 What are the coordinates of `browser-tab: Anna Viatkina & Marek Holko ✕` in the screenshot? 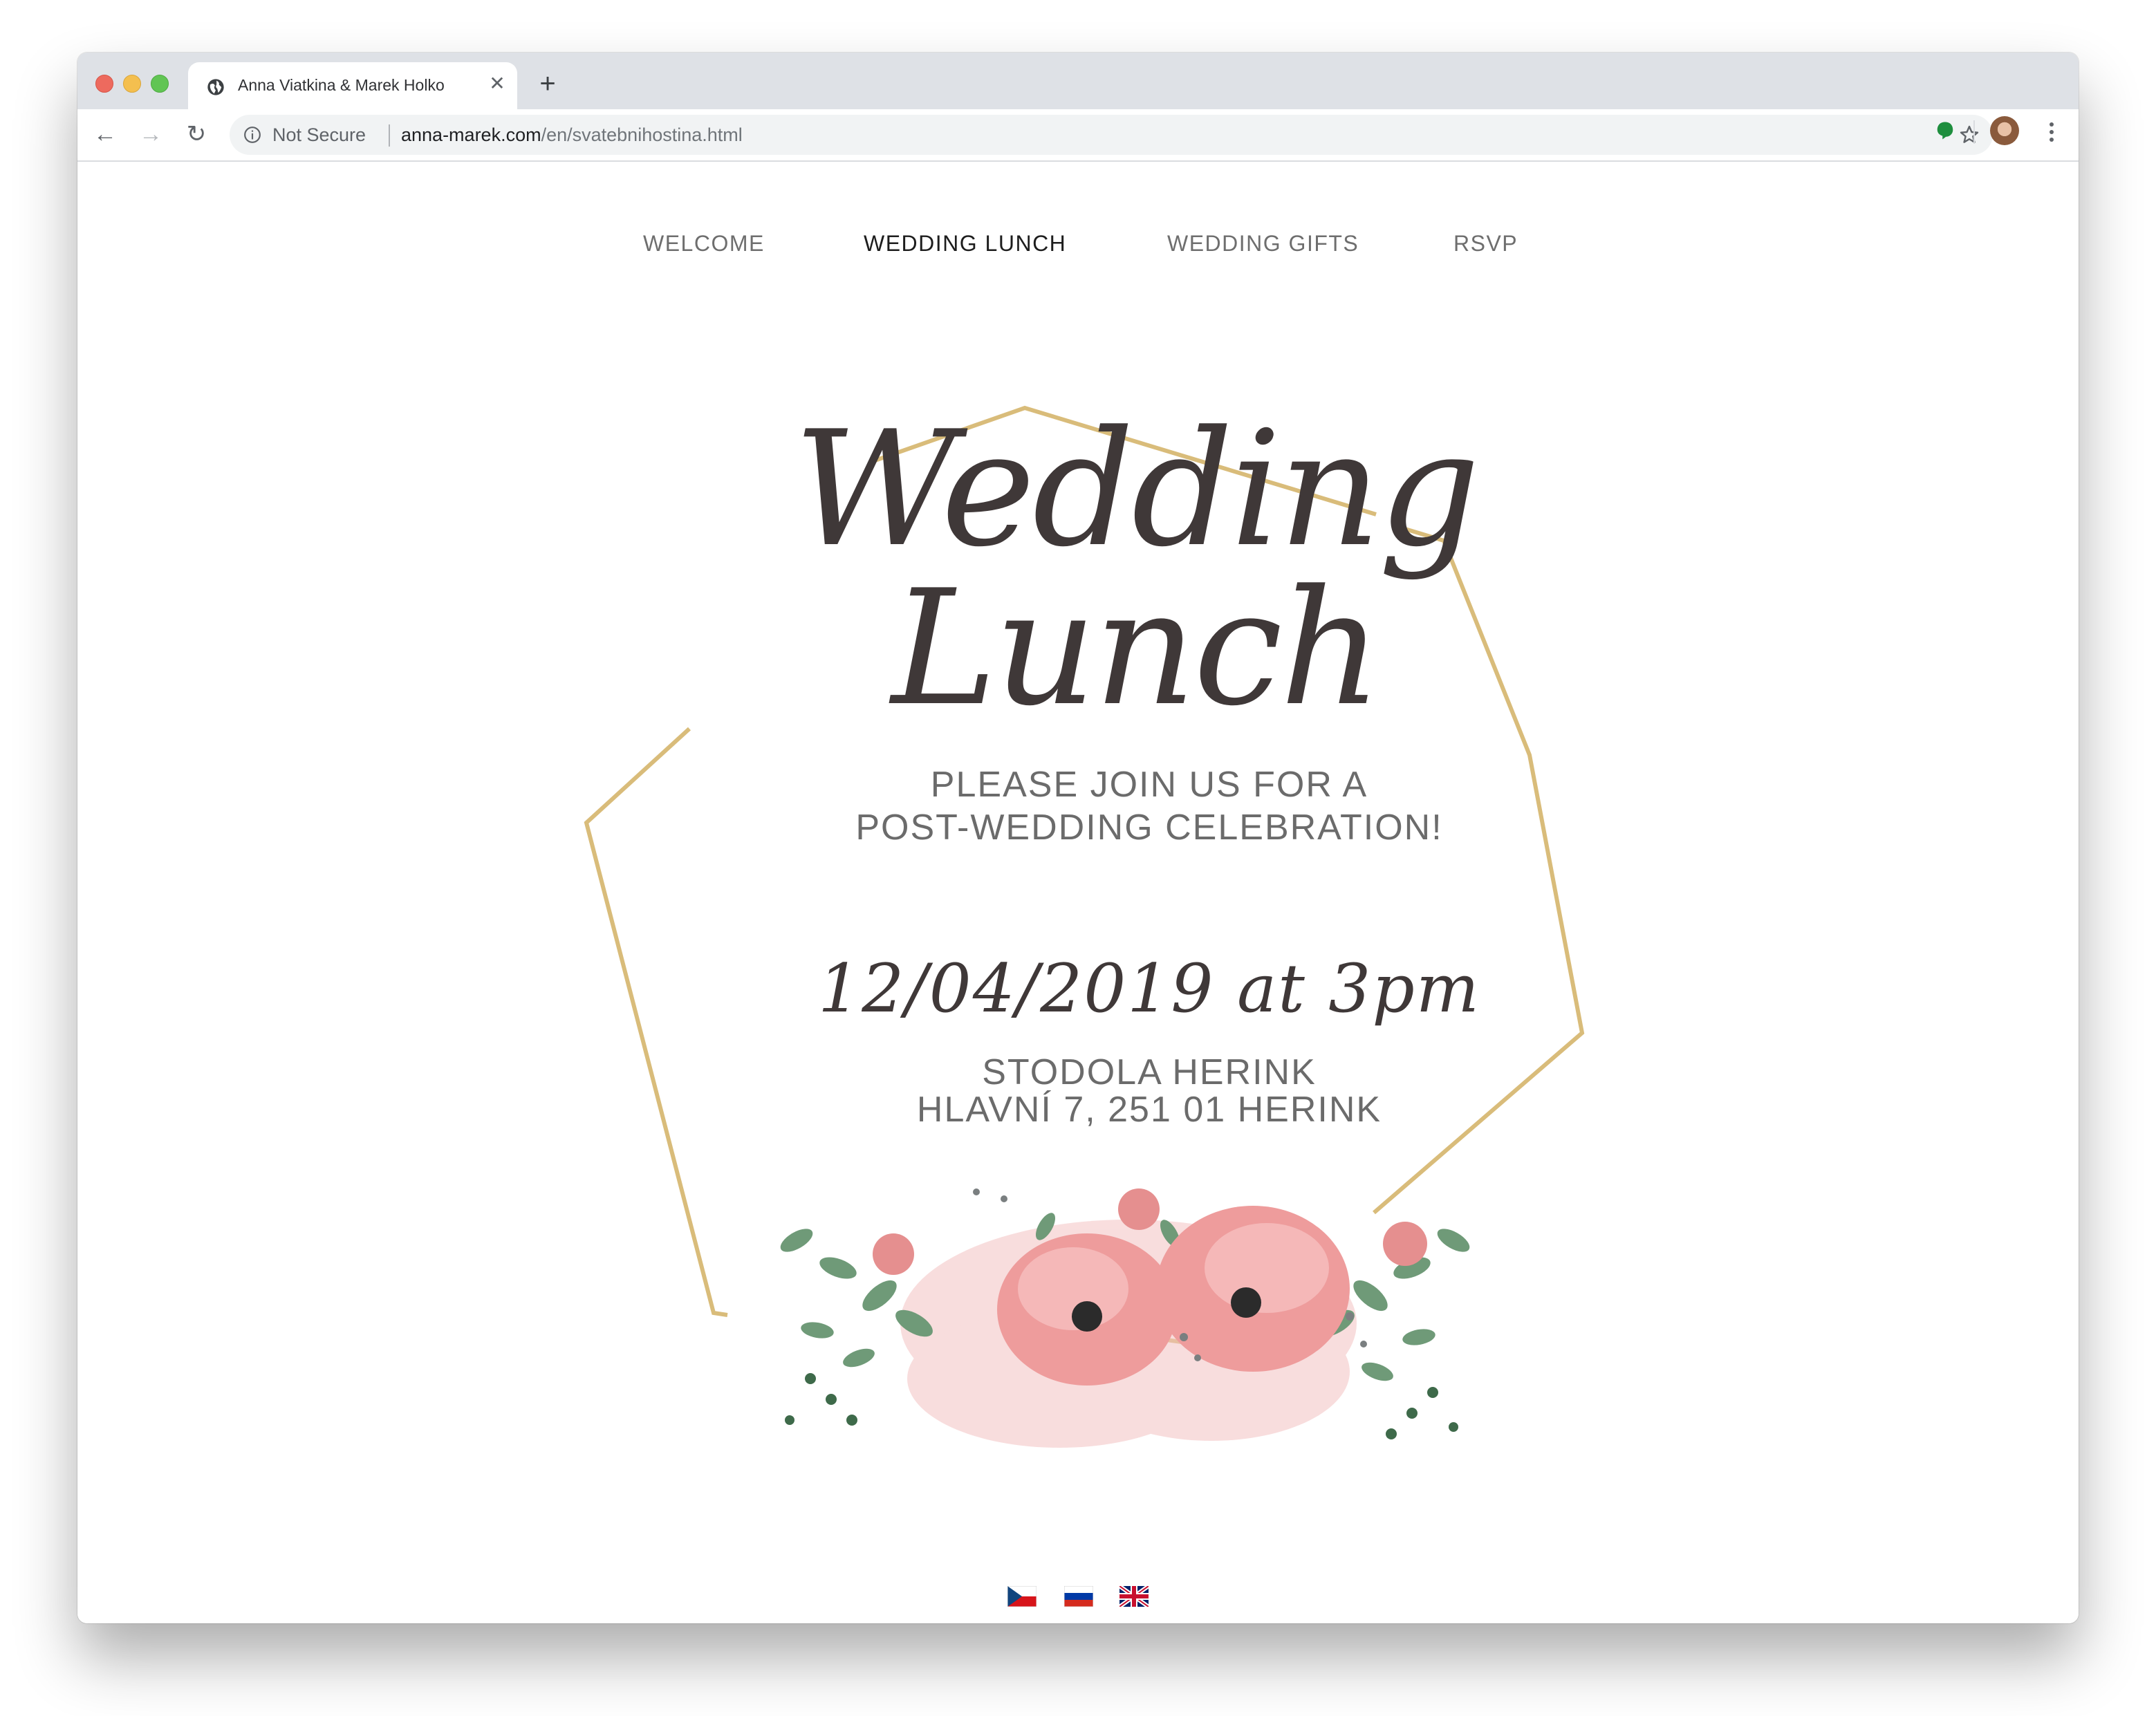 It's located at (352, 85).